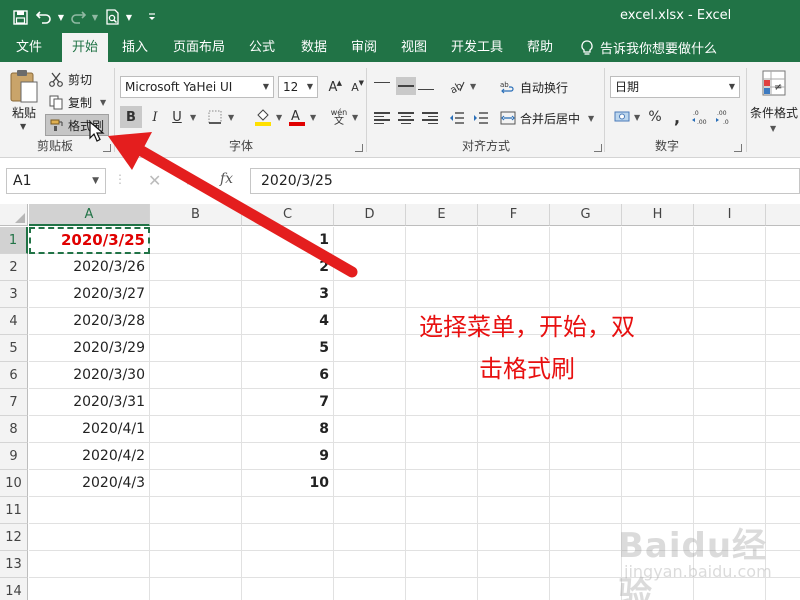 Image resolution: width=800 pixels, height=600 pixels. Describe the element at coordinates (370, 215) in the screenshot. I see `column-header-d: D` at that location.